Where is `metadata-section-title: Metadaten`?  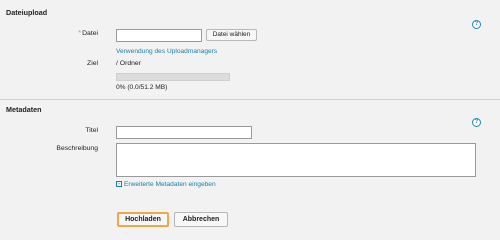
metadata-section-title: Metadaten is located at coordinates (24, 109).